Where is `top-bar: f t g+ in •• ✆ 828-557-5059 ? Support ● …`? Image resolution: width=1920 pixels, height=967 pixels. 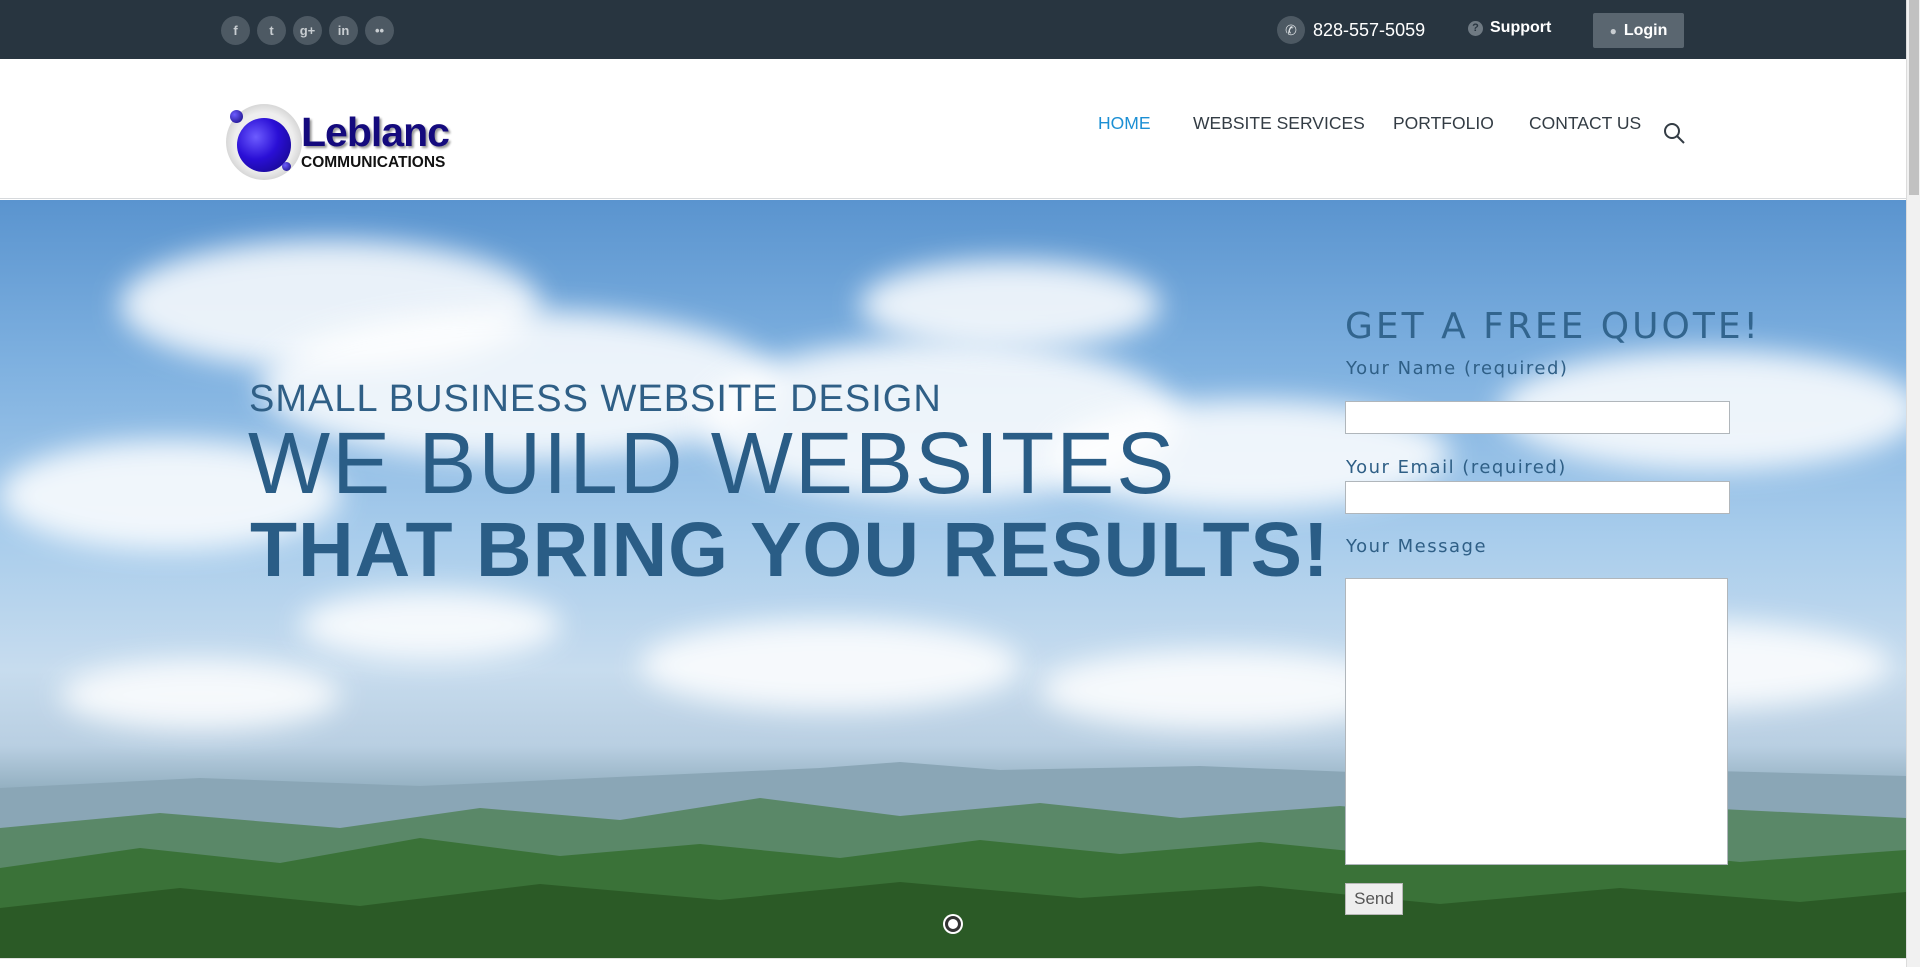
top-bar: f t g+ in •• ✆ 828-557-5059 ? Support ● … is located at coordinates (953, 29).